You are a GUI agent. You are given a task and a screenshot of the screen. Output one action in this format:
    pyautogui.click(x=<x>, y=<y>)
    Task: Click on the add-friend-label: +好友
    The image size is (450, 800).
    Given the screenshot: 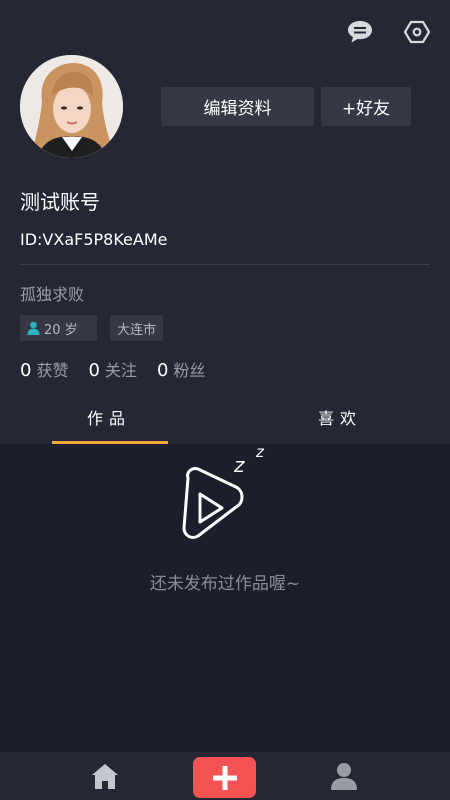 What is the action you would take?
    pyautogui.click(x=366, y=109)
    